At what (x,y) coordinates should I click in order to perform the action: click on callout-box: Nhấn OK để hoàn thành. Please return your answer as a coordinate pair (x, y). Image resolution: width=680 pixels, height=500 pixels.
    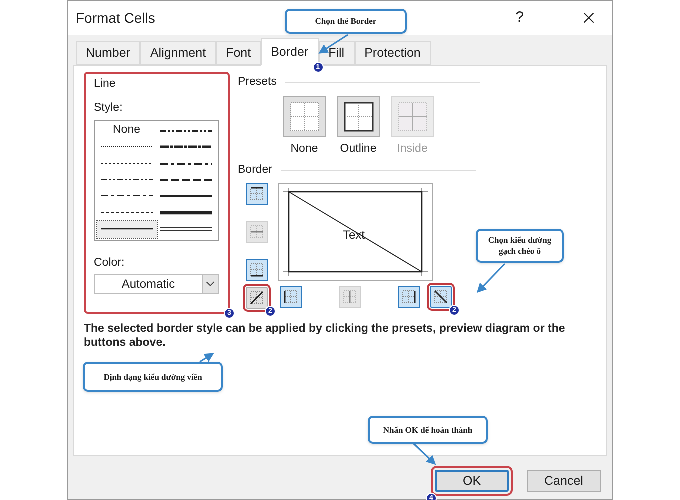
    Looking at the image, I should click on (428, 430).